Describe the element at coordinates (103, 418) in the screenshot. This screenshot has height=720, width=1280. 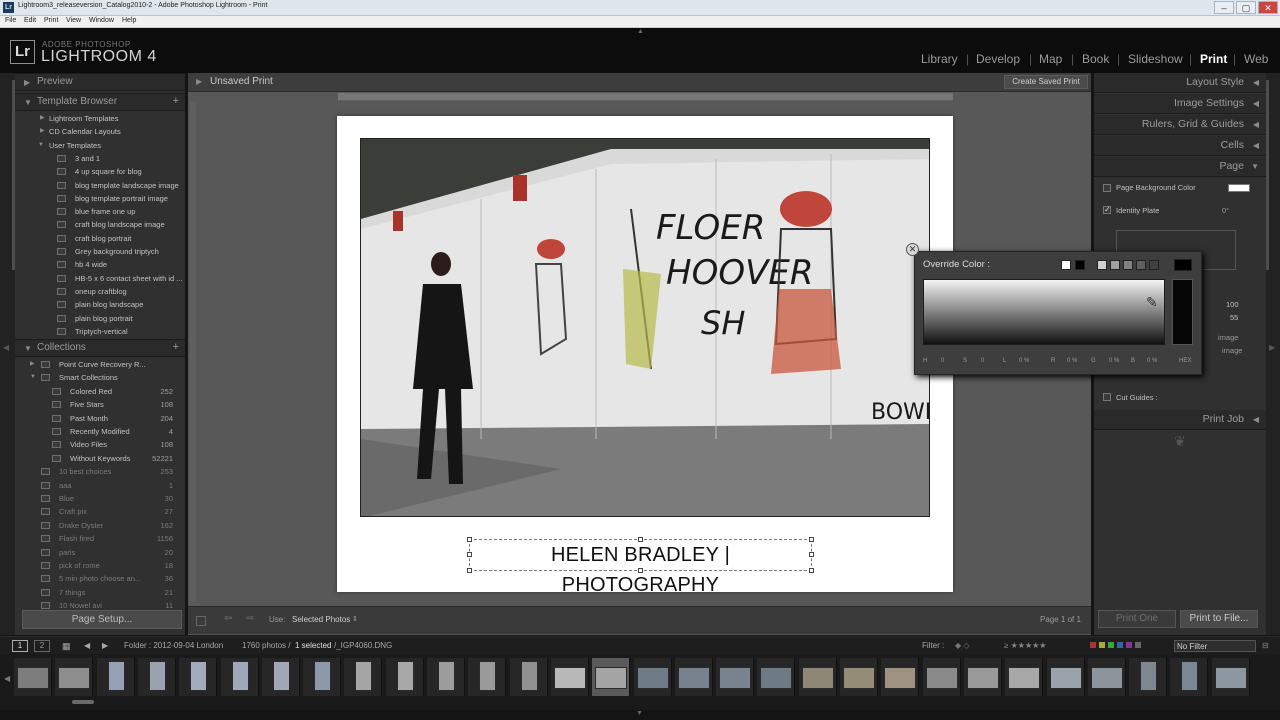
I see `collection-item: Past Month 204` at that location.